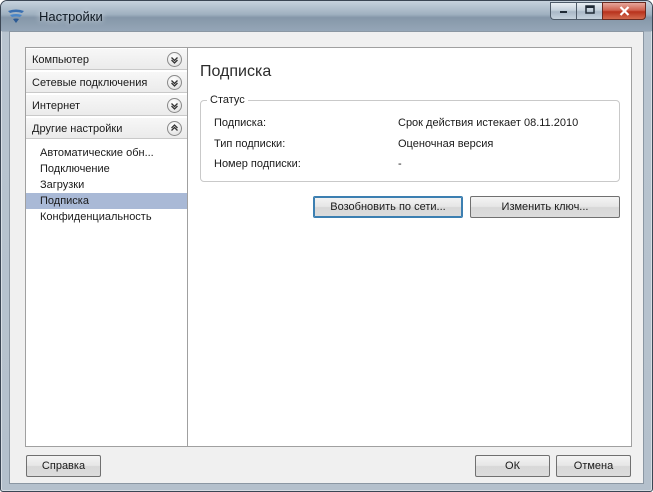 The width and height of the screenshot is (653, 492). What do you see at coordinates (56, 106) in the screenshot?
I see `sidebar-section-label: Интернет` at bounding box center [56, 106].